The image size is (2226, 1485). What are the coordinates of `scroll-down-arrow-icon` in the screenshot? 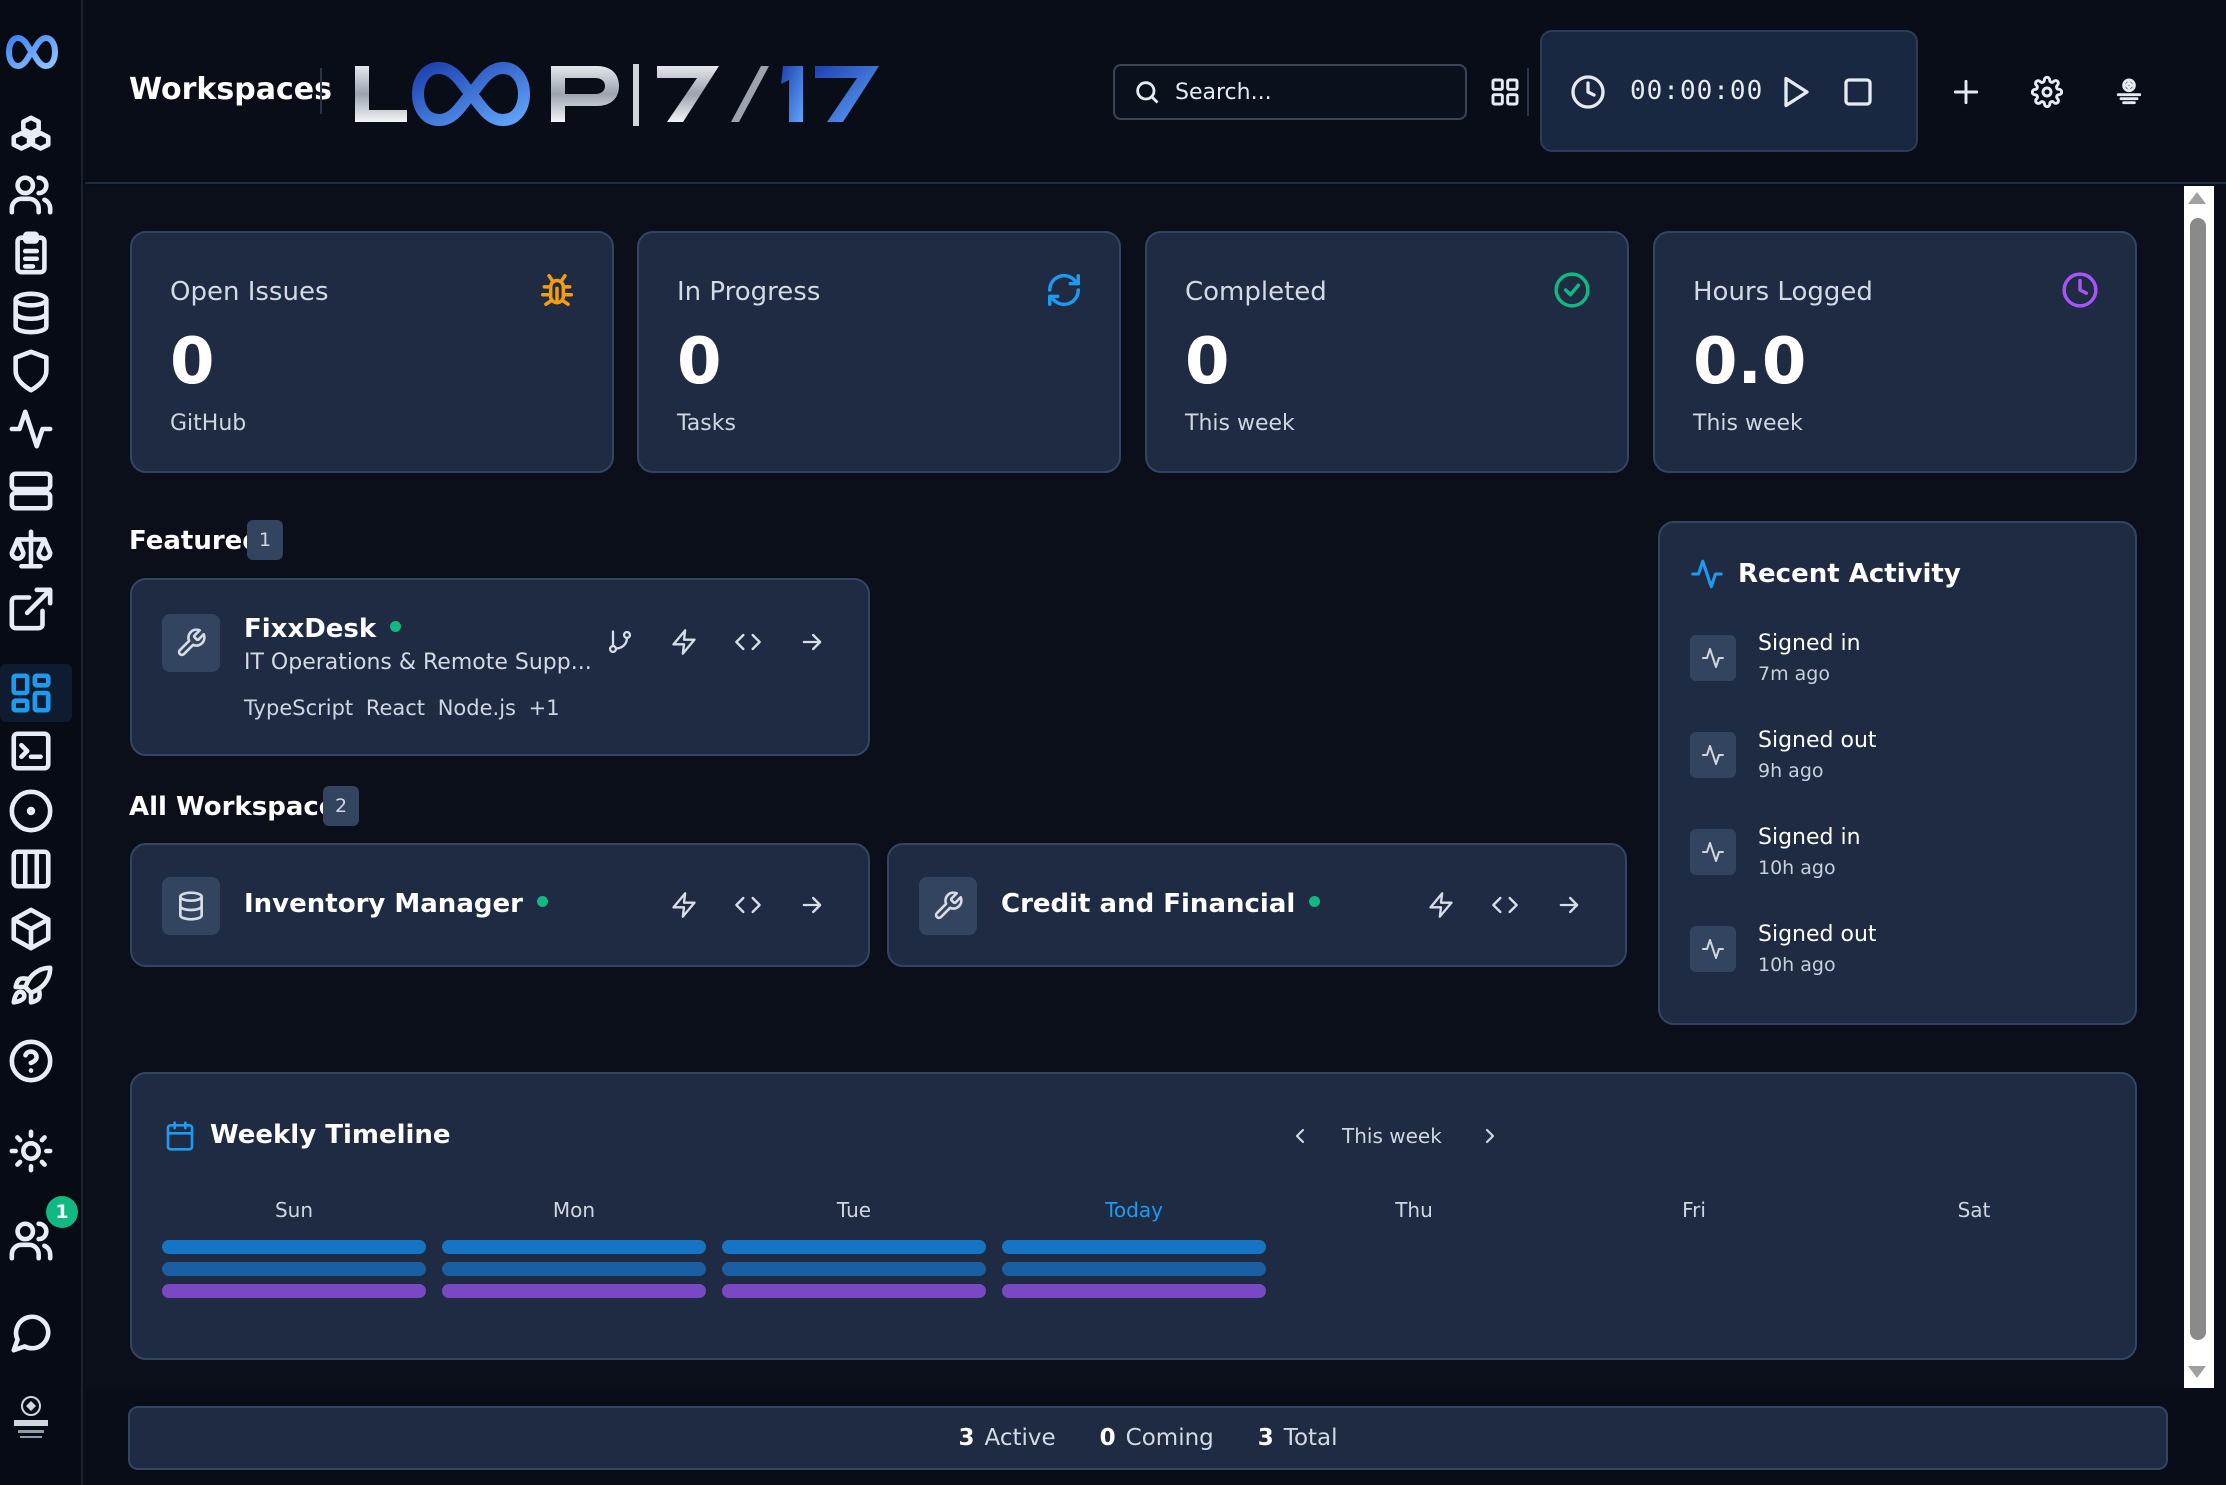 It's located at (2197, 1372).